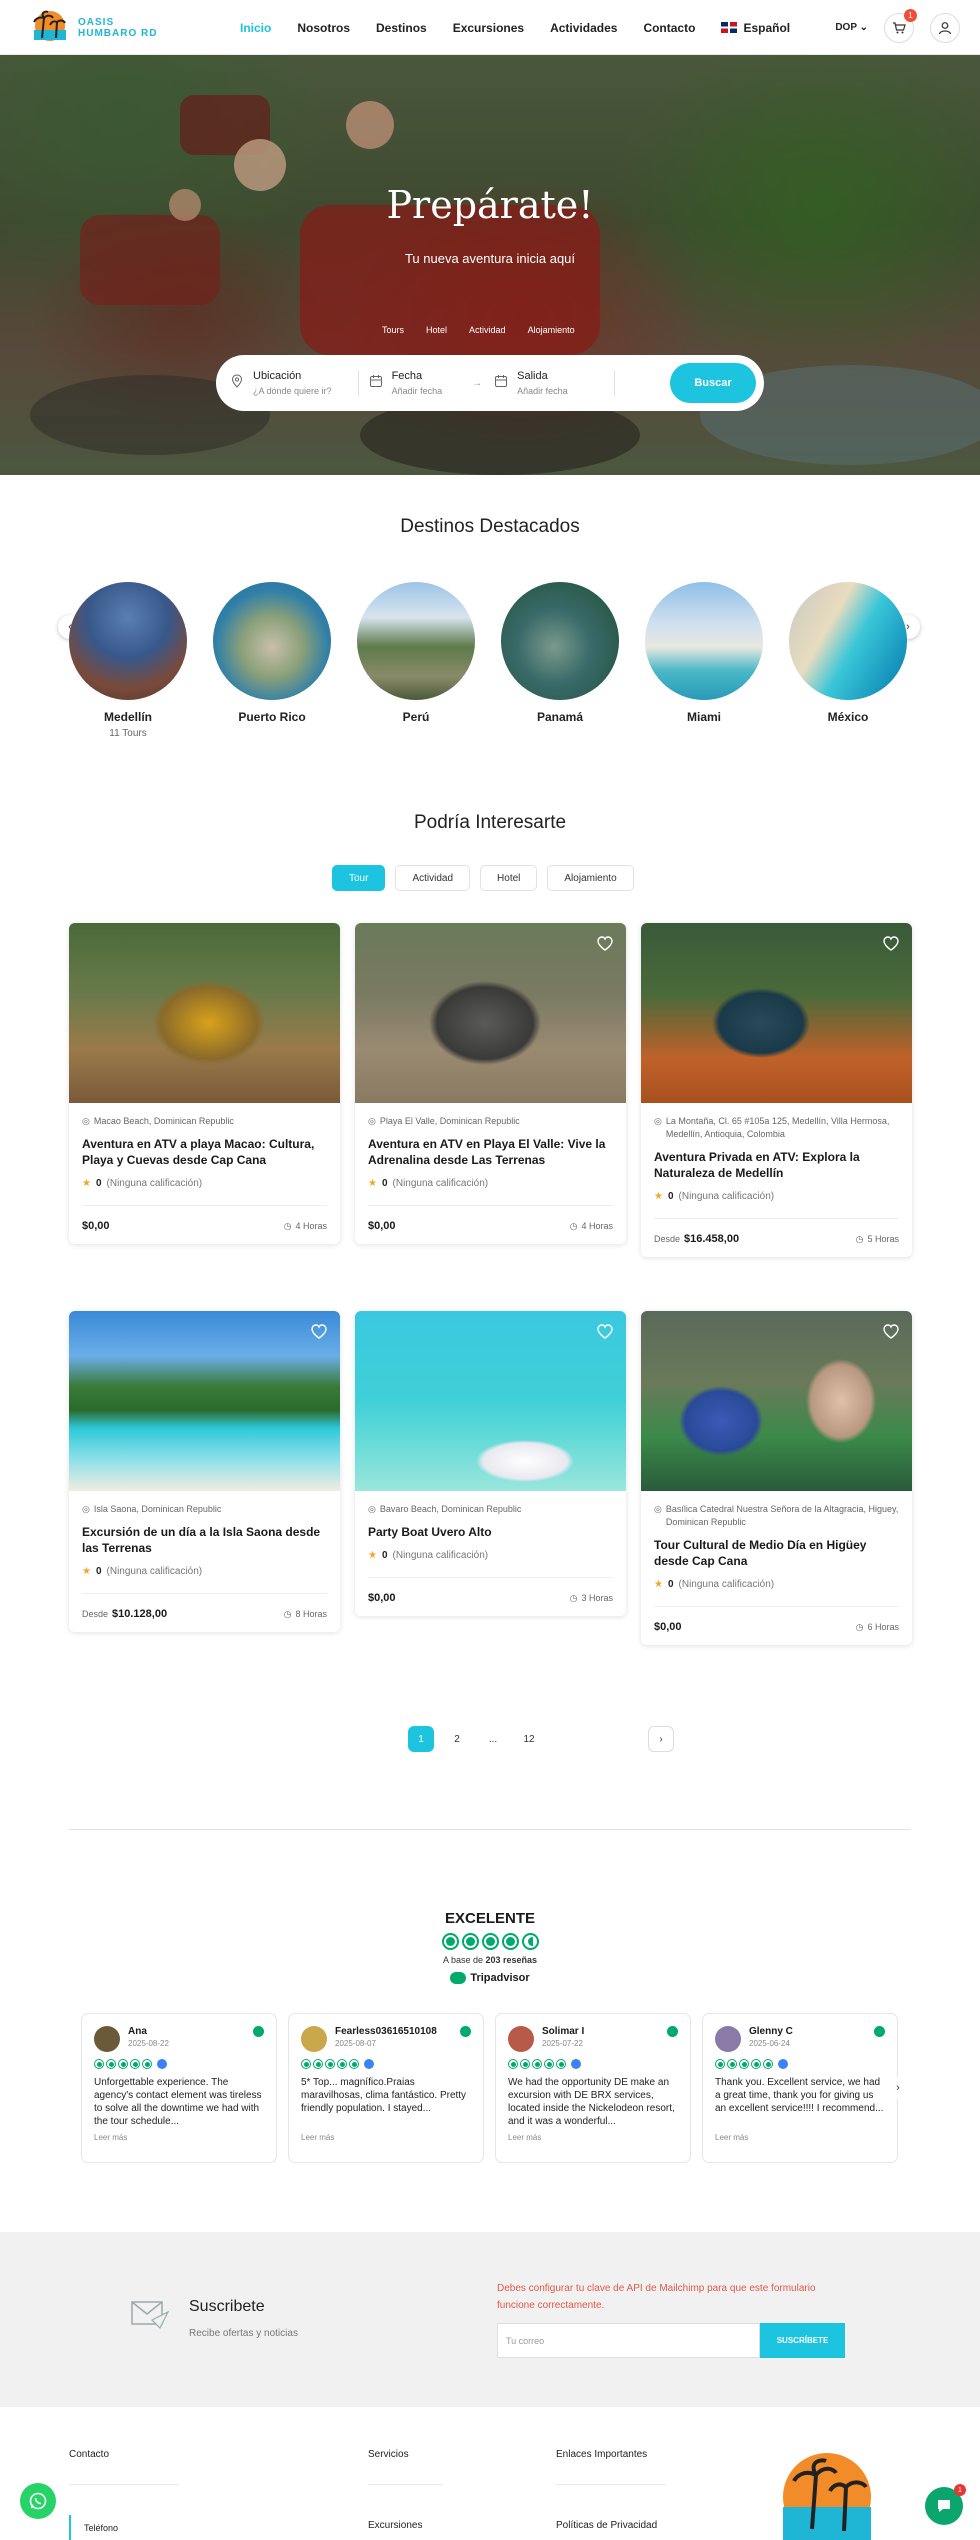 The height and width of the screenshot is (2540, 980). I want to click on reviews-next-button: ›, so click(898, 2088).